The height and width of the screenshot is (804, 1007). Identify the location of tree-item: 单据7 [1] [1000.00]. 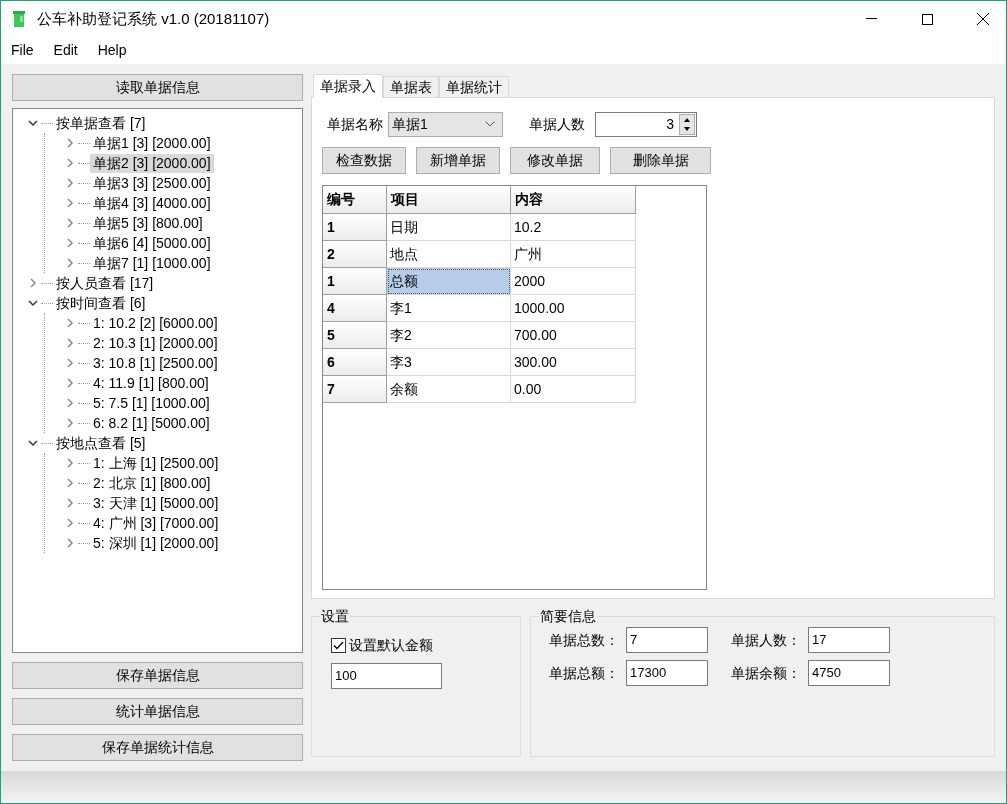
(152, 263).